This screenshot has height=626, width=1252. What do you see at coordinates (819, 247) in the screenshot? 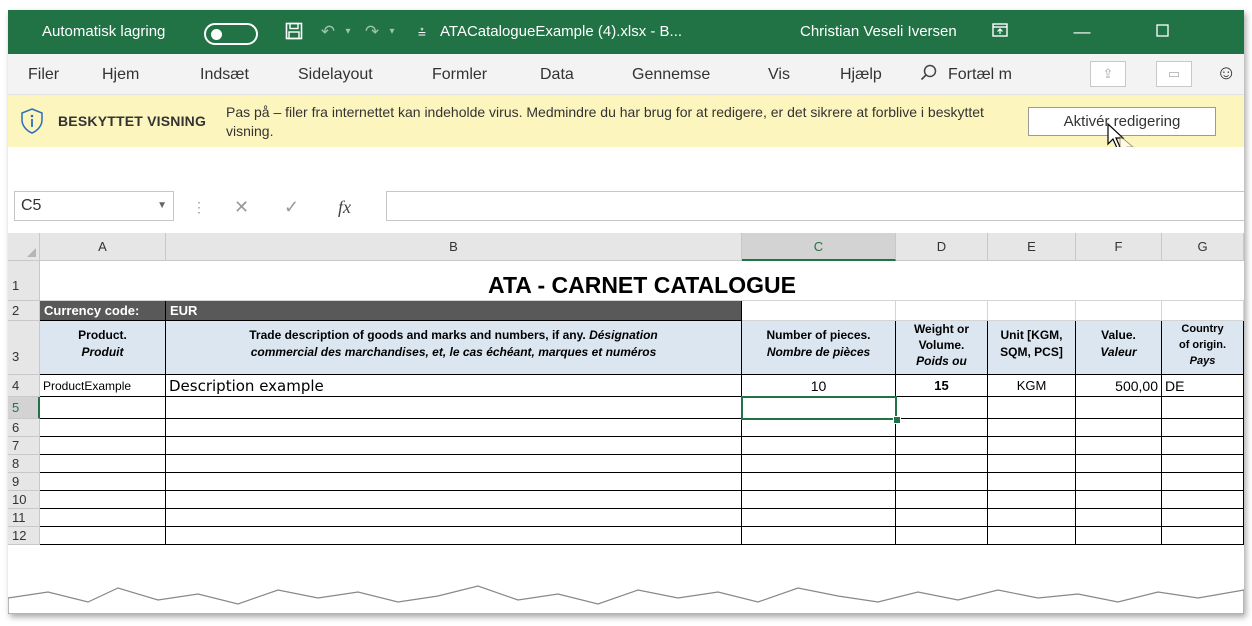
I see `column-header-c: C` at bounding box center [819, 247].